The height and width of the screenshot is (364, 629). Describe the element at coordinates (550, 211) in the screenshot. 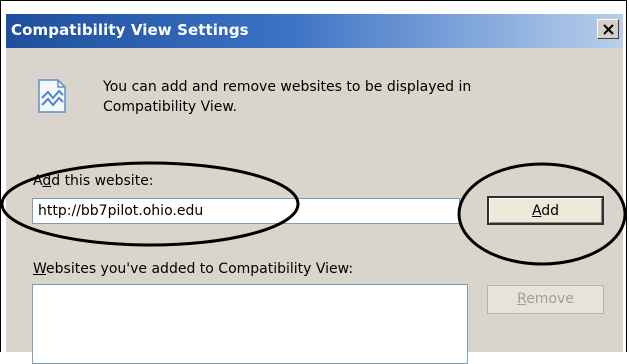

I see `add-button-rest: dd` at that location.